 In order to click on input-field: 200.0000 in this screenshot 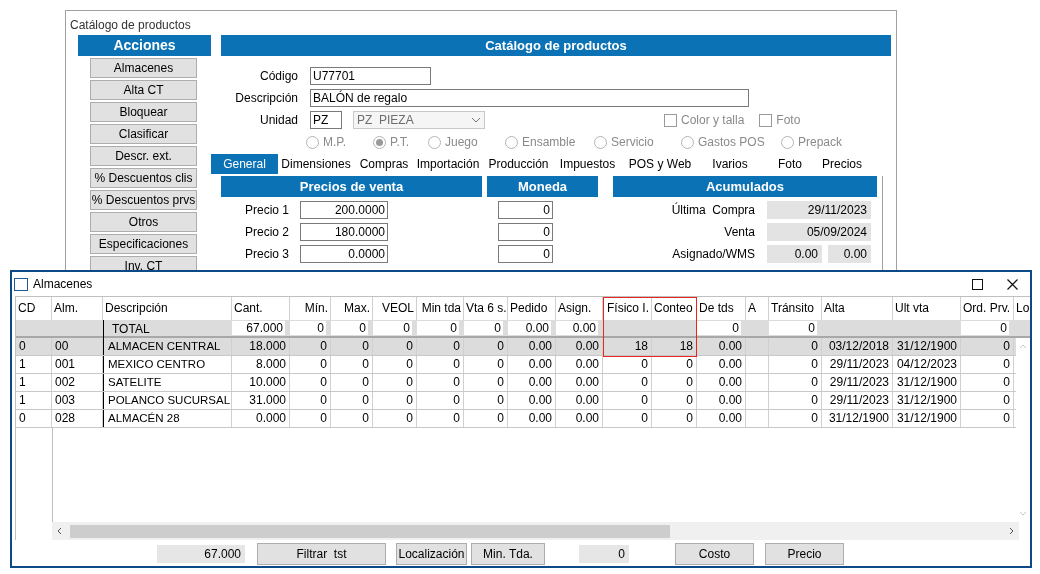, I will do `click(344, 210)`.